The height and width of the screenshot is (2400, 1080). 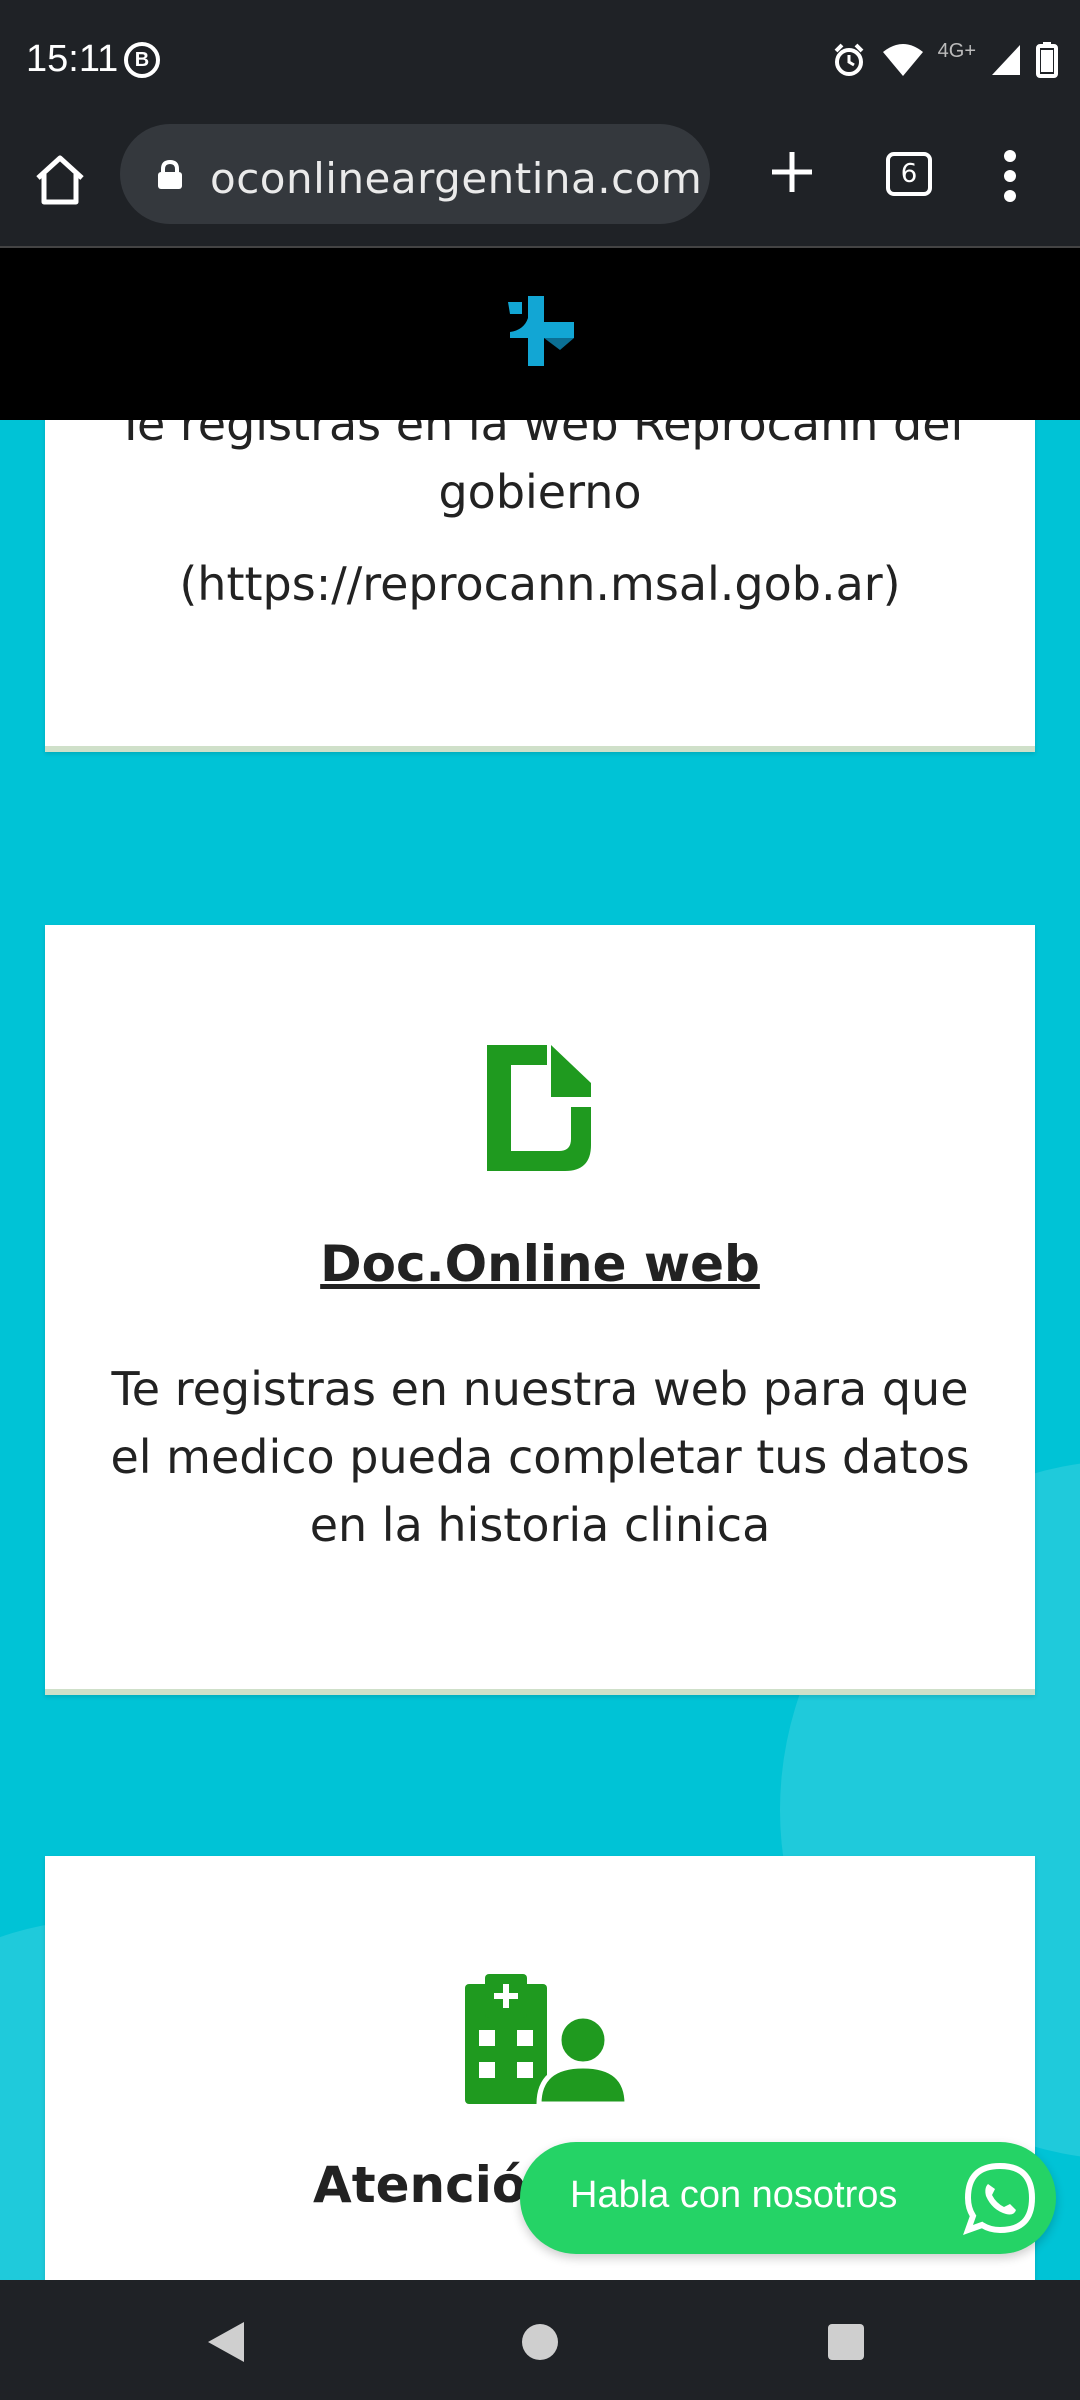 What do you see at coordinates (539, 1108) in the screenshot?
I see `doconline-logo-icon` at bounding box center [539, 1108].